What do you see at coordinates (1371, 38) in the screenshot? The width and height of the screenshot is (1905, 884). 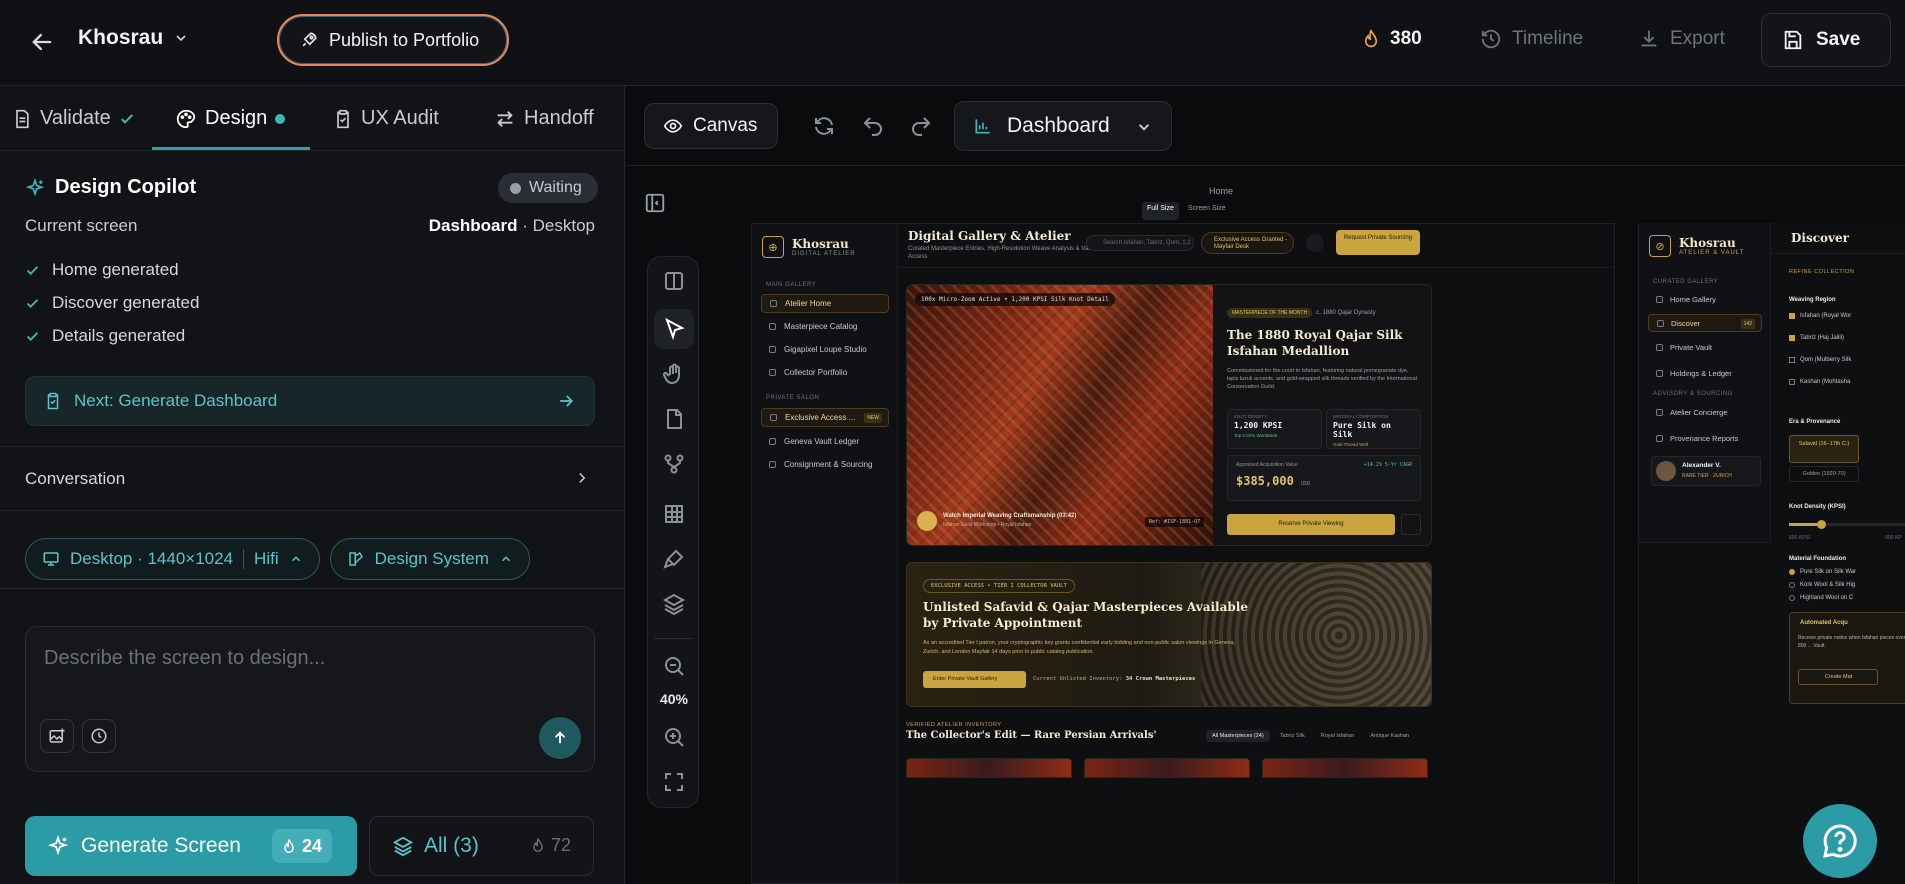 I see `flame-icon` at bounding box center [1371, 38].